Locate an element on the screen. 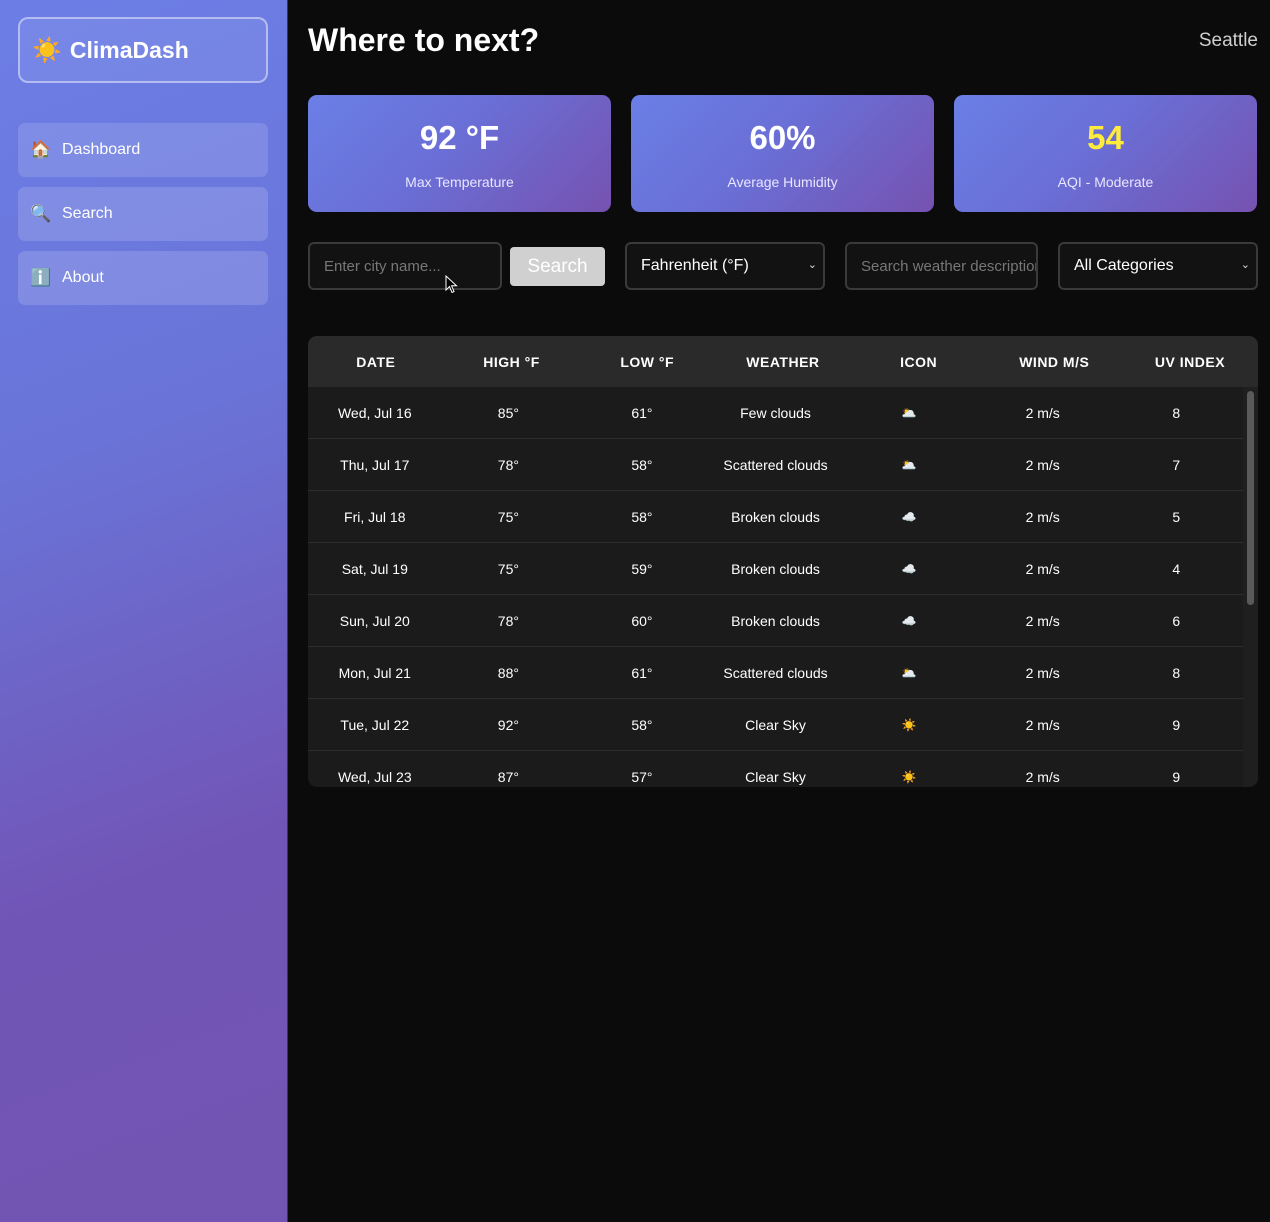  category-select: All Categories ⌄ is located at coordinates (1158, 266).